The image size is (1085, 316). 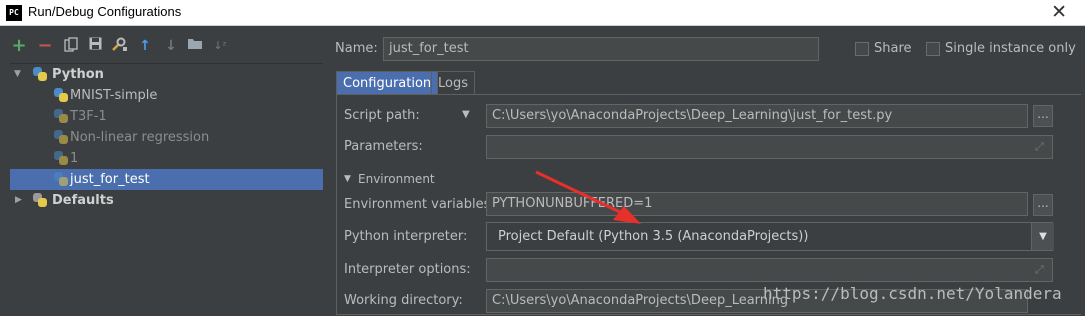 I want to click on tree-item-non-linear-regression: Non-linear regression, so click(x=166, y=137).